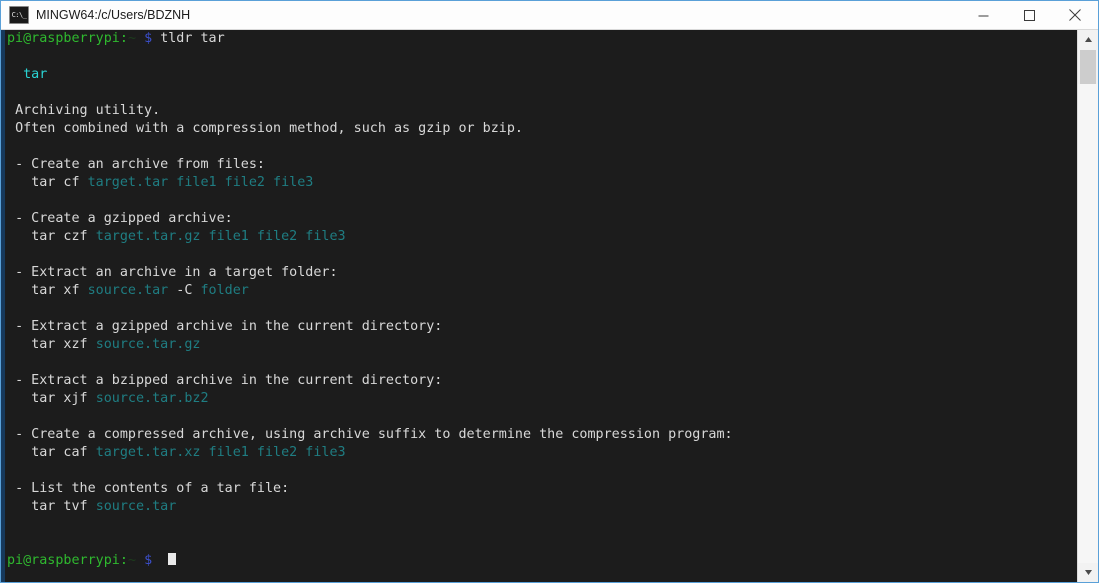 The height and width of the screenshot is (583, 1099). What do you see at coordinates (1088, 39) in the screenshot?
I see `scroll-up-arrow-icon` at bounding box center [1088, 39].